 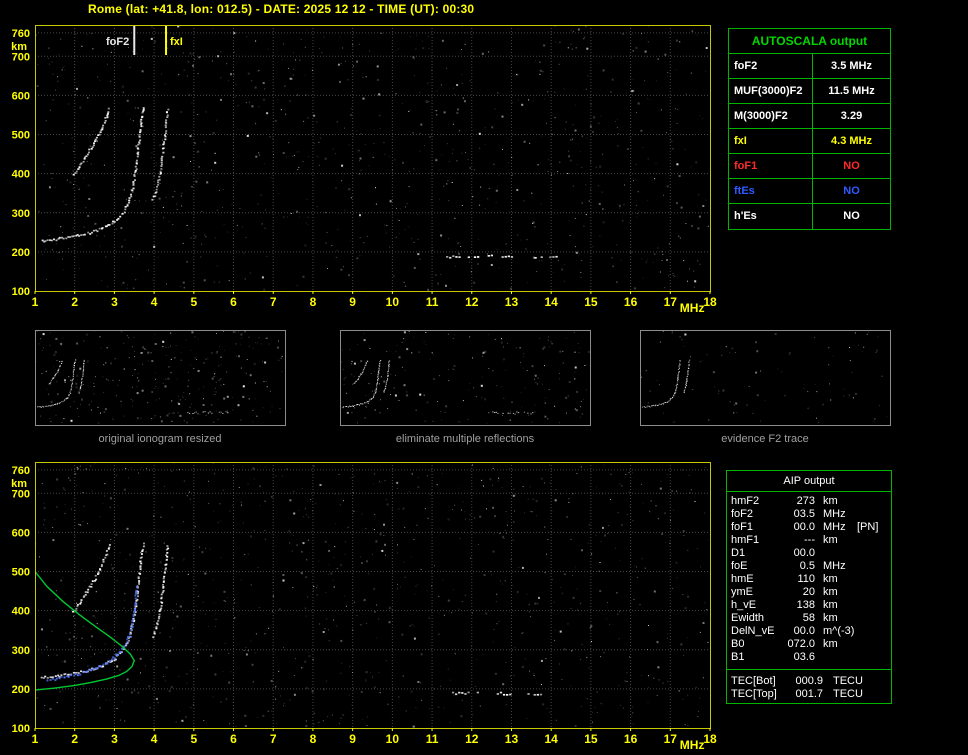 I want to click on y-tick-label: 400, so click(x=21, y=175).